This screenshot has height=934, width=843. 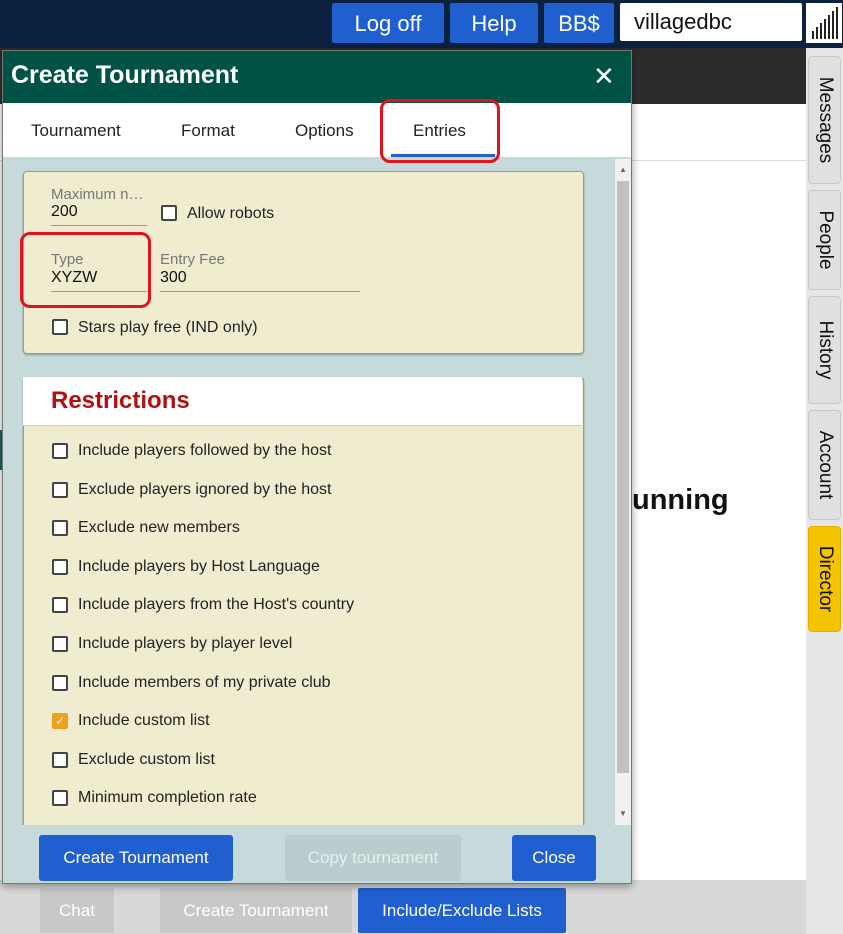 I want to click on tab-history: History, so click(x=824, y=350).